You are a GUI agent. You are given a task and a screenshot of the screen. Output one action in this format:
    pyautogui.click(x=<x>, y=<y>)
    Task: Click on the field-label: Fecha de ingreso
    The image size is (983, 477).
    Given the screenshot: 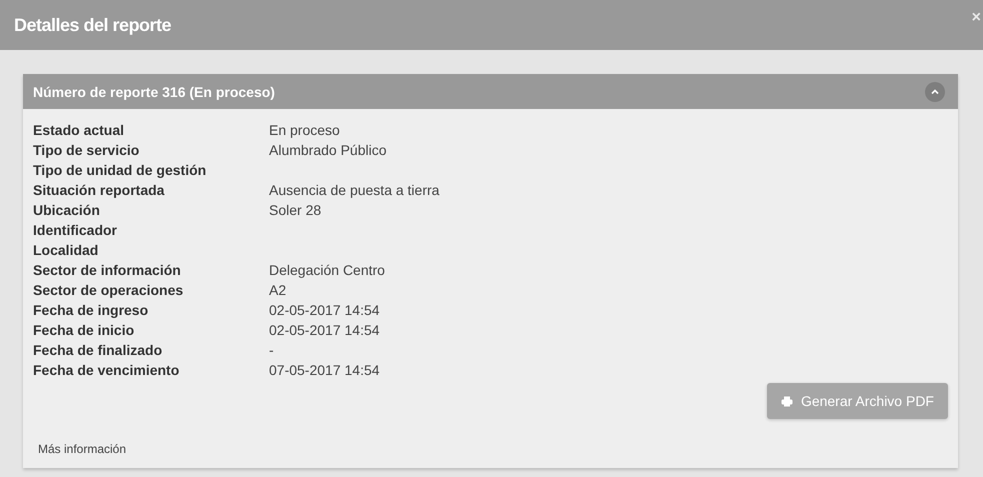 What is the action you would take?
    pyautogui.click(x=91, y=310)
    